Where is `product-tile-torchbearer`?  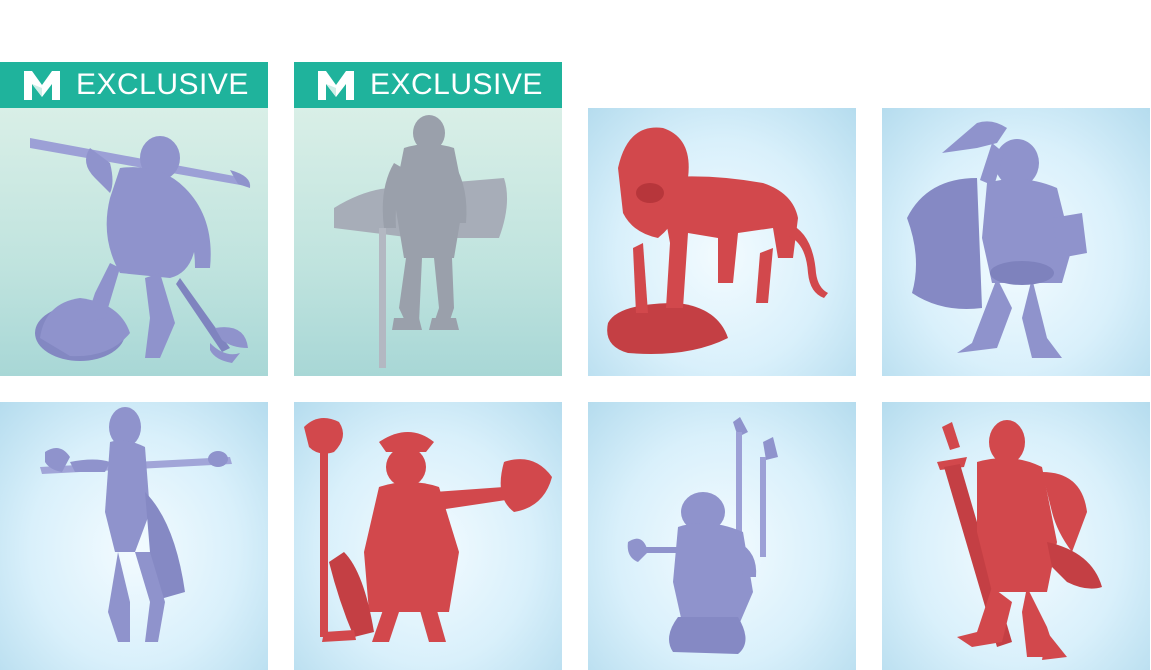 product-tile-torchbearer is located at coordinates (722, 536).